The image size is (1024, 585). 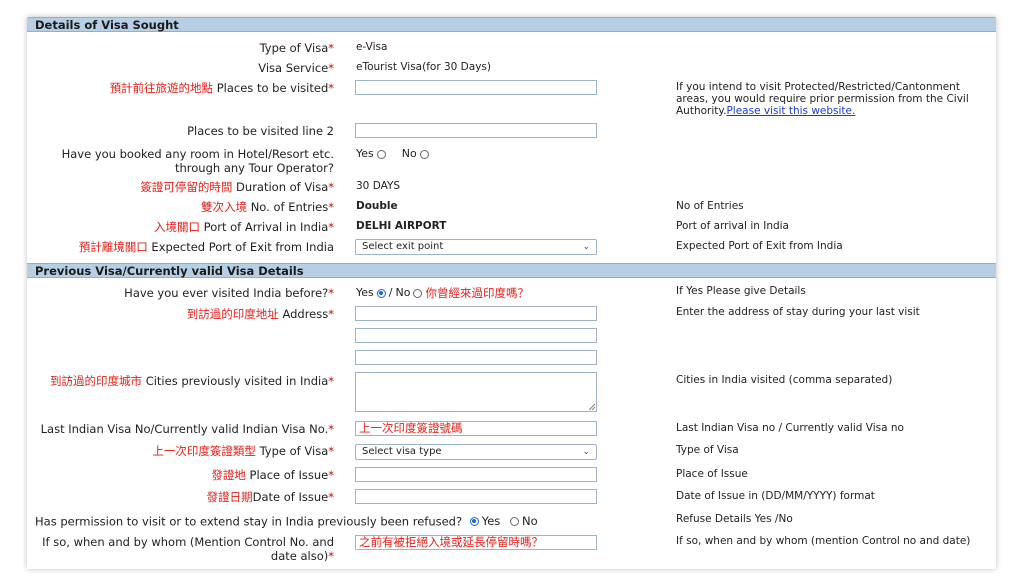 What do you see at coordinates (775, 496) in the screenshot?
I see `date-issue-help: Date of Issue in (DD/MM/YYYY) format` at bounding box center [775, 496].